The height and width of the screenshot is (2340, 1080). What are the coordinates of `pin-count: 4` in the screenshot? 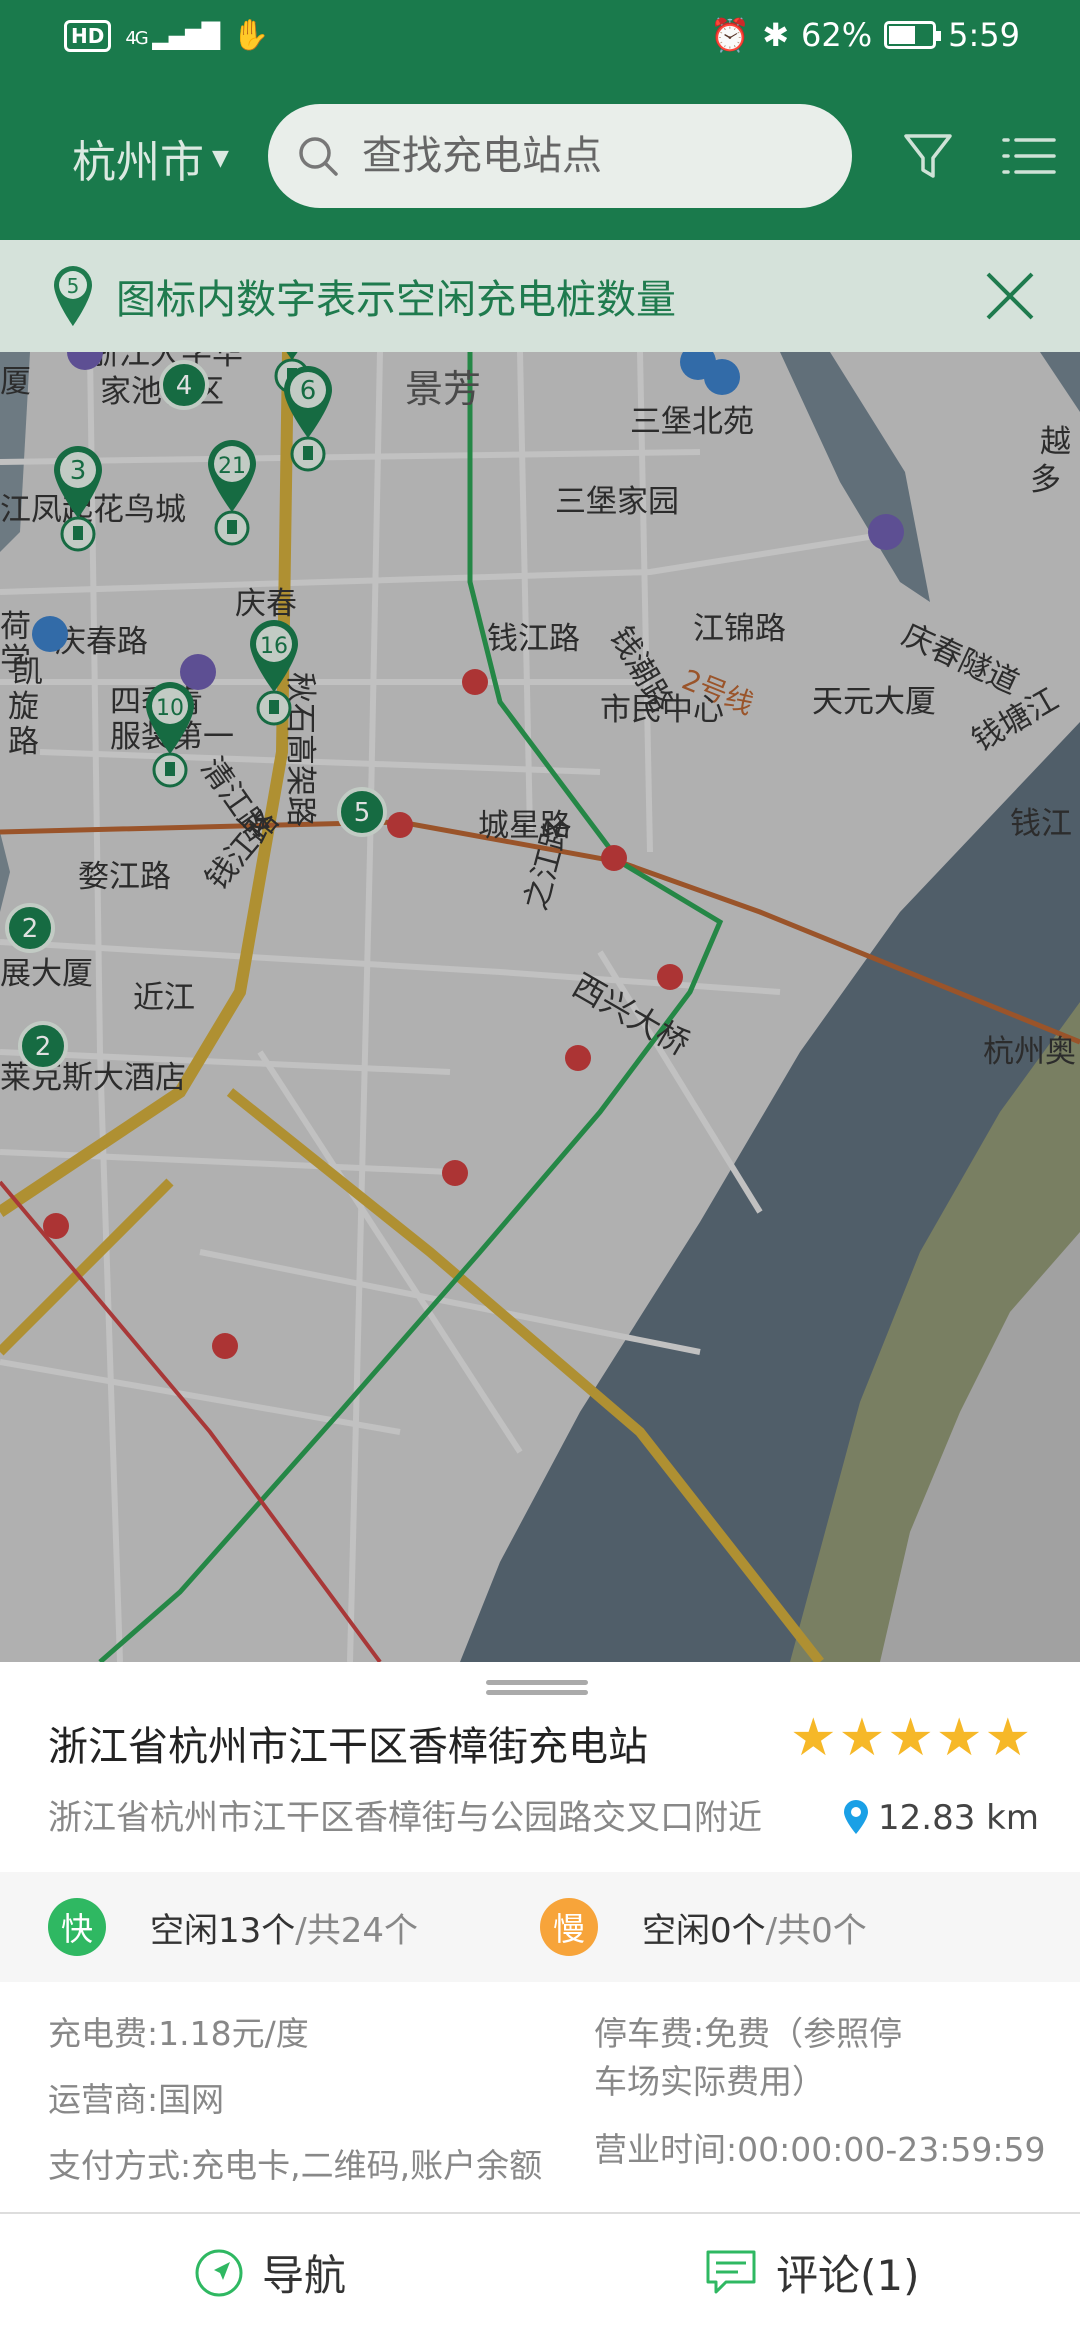 It's located at (184, 386).